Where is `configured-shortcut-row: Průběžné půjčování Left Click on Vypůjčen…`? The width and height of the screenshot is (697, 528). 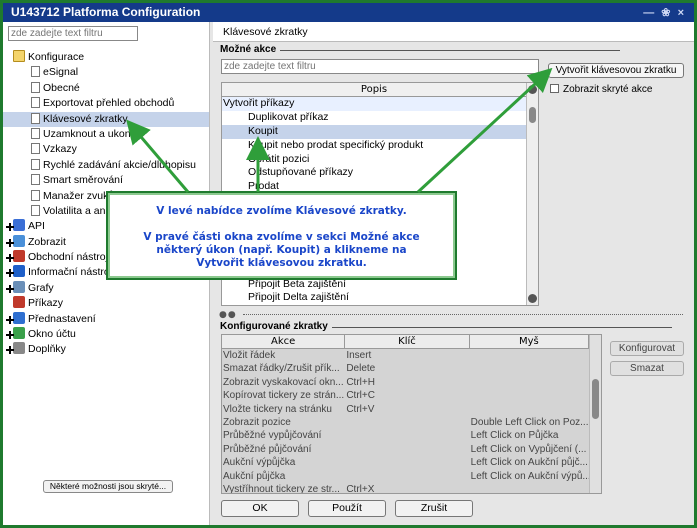
configured-shortcut-row: Průběžné půjčování Left Click on Vypůjčen… is located at coordinates (405, 449).